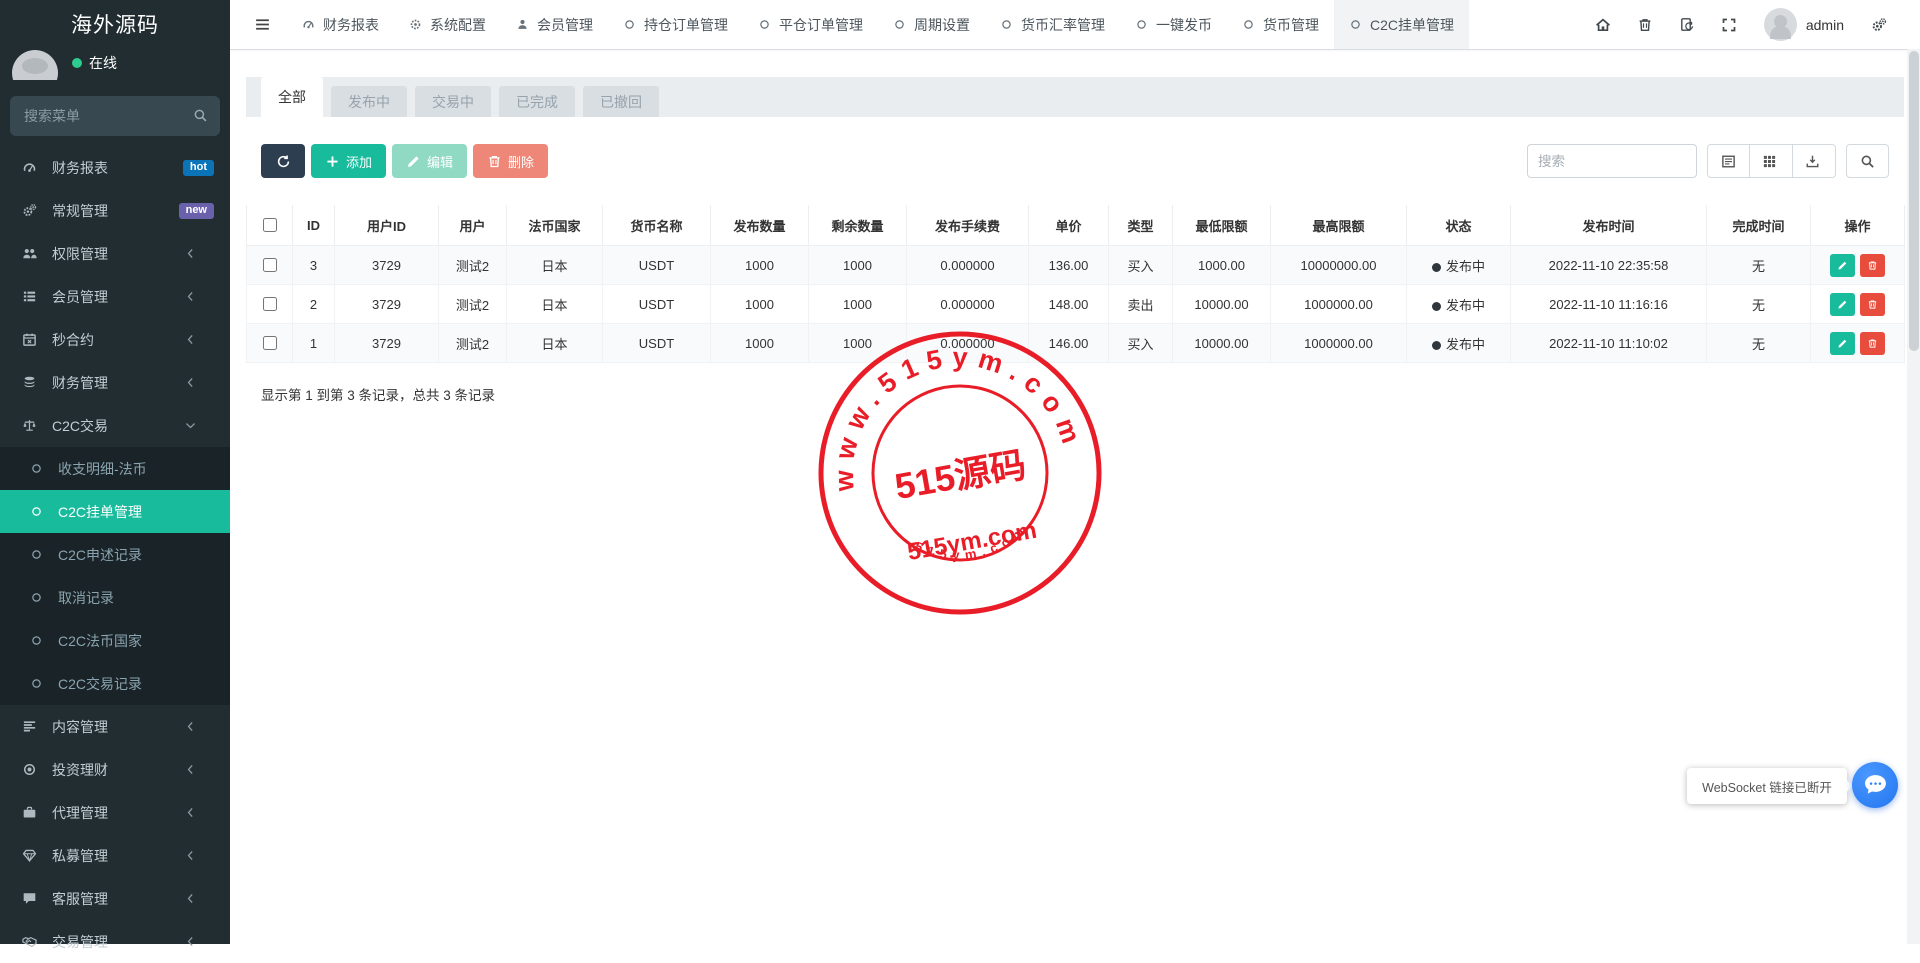 The height and width of the screenshot is (963, 1920). I want to click on table-search-input, so click(1612, 161).